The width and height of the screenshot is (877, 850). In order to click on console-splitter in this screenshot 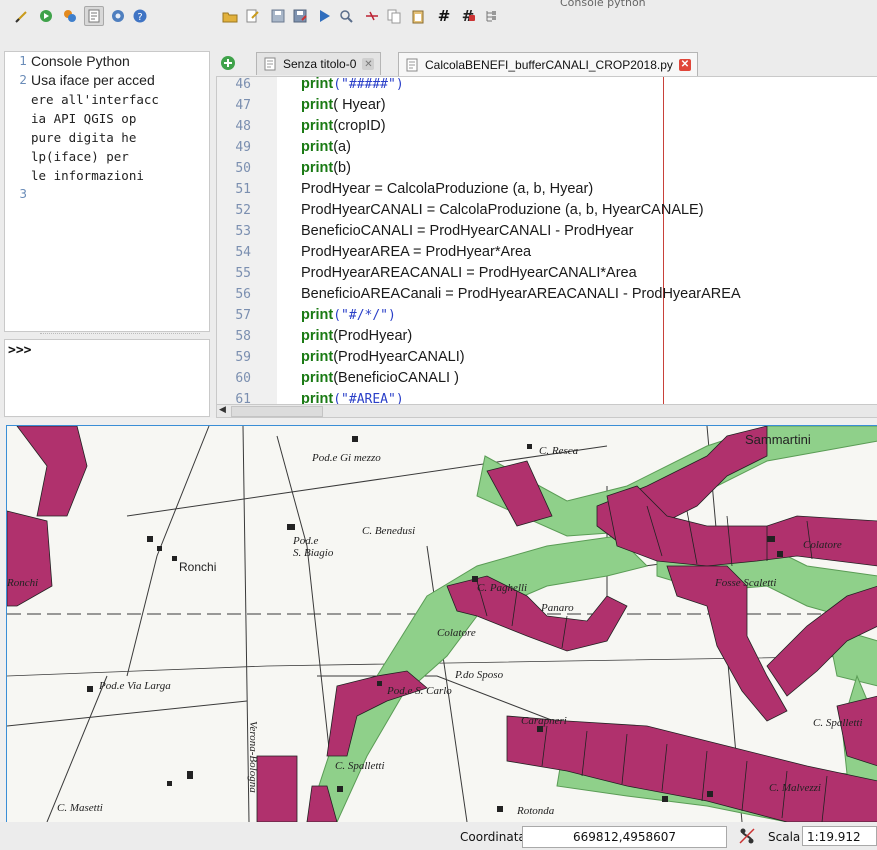, I will do `click(120, 335)`.